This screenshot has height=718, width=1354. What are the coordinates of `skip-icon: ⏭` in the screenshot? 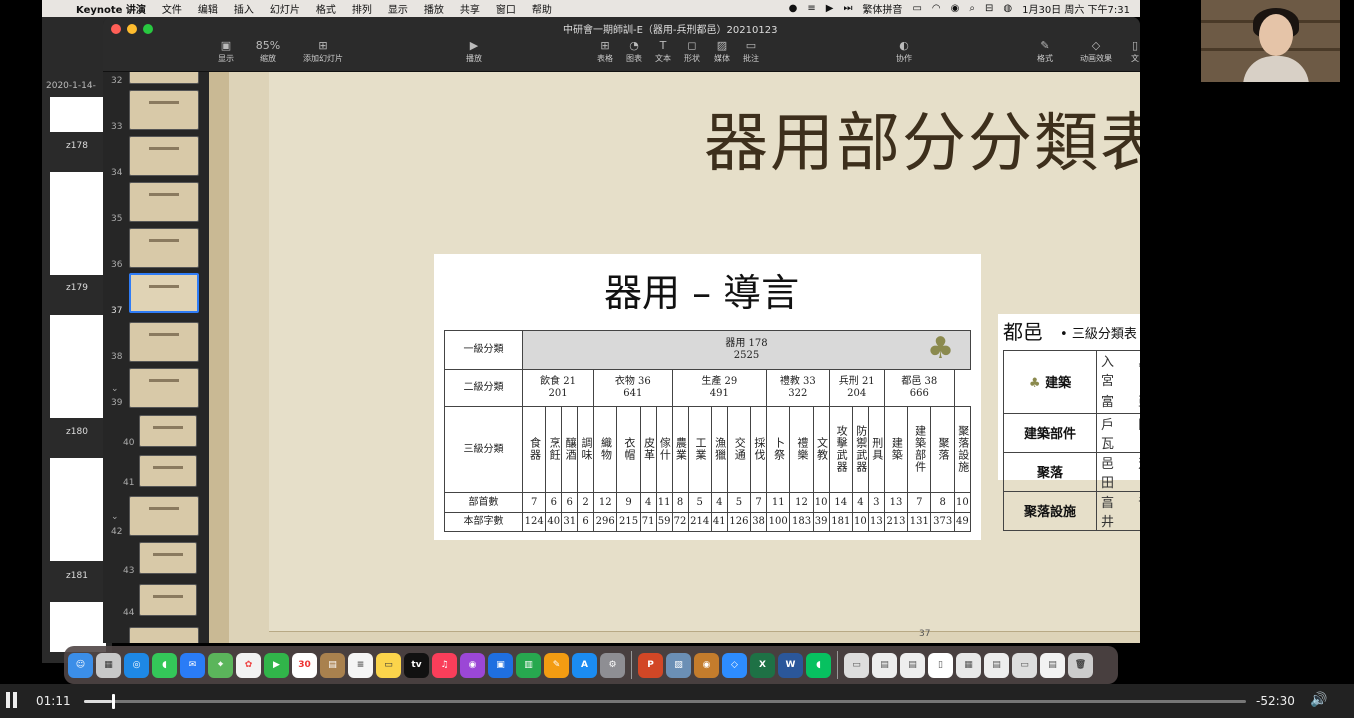 It's located at (847, 8).